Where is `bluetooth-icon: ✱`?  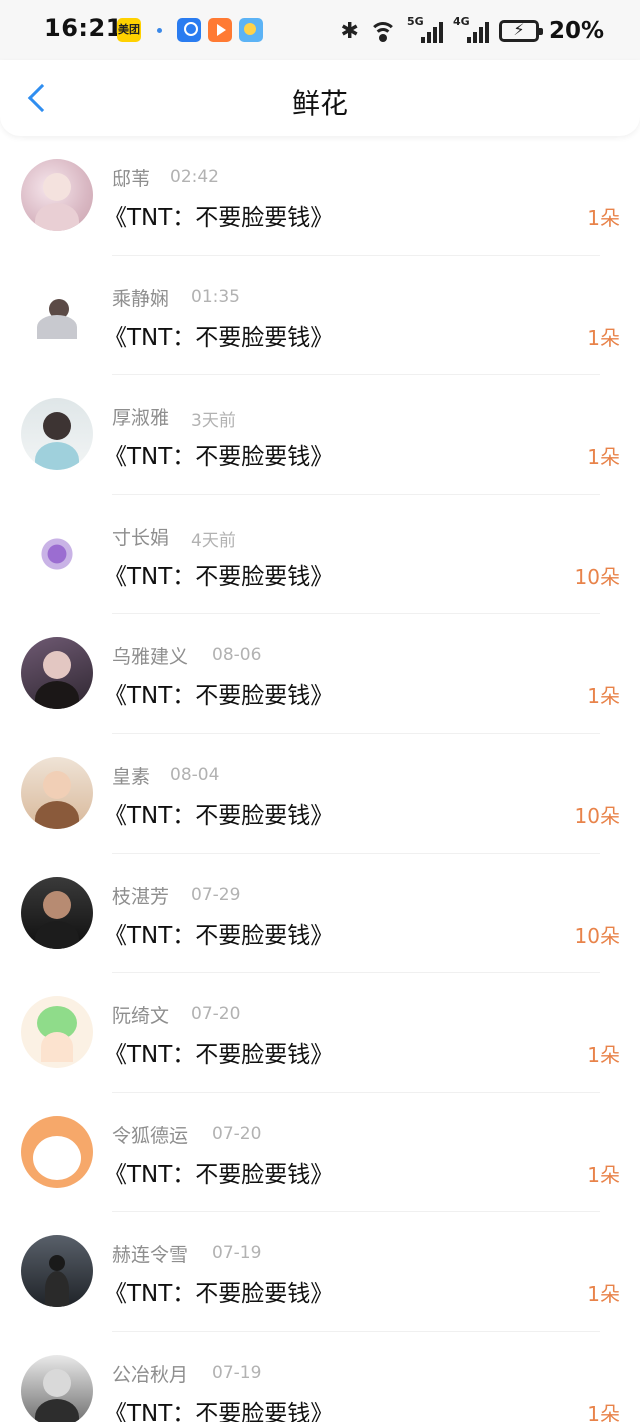
bluetooth-icon: ✱ is located at coordinates (349, 31).